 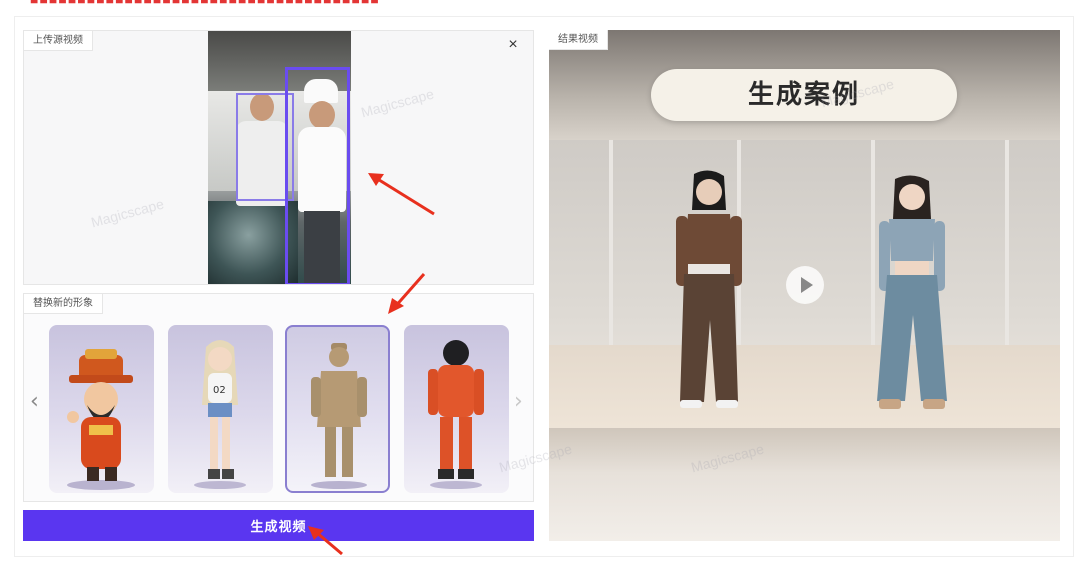 What do you see at coordinates (518, 401) in the screenshot?
I see `chevron-right-icon: ›` at bounding box center [518, 401].